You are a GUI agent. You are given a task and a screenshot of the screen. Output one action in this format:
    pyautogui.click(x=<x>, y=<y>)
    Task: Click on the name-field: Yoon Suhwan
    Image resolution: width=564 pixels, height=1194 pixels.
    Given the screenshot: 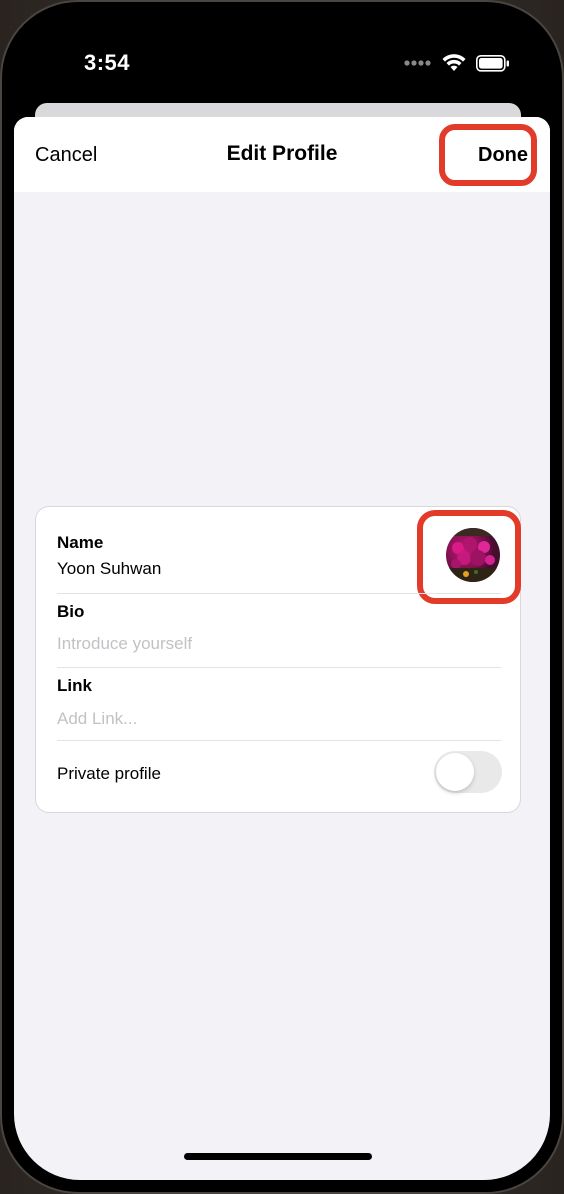 What is the action you would take?
    pyautogui.click(x=109, y=569)
    